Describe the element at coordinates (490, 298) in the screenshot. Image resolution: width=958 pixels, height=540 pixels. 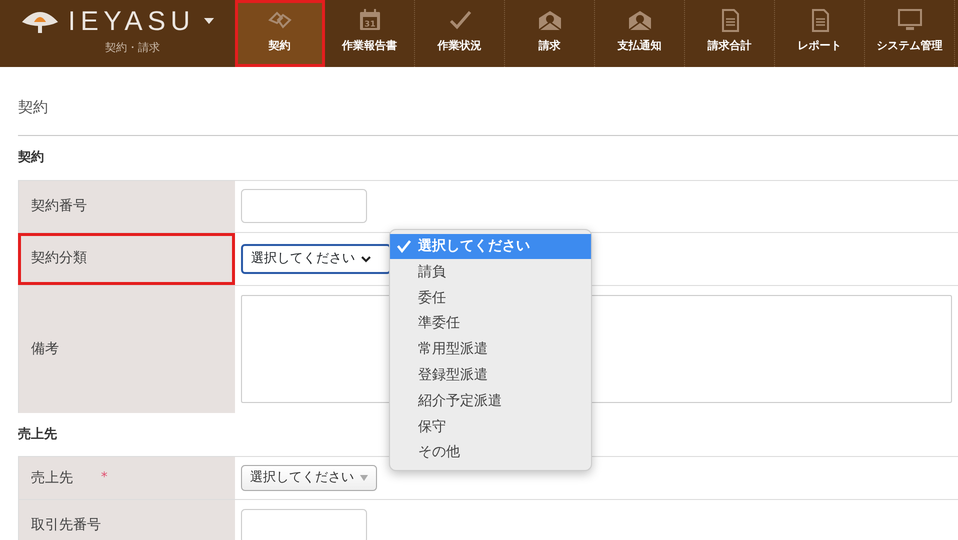
I see `dropdown-option: 委任` at that location.